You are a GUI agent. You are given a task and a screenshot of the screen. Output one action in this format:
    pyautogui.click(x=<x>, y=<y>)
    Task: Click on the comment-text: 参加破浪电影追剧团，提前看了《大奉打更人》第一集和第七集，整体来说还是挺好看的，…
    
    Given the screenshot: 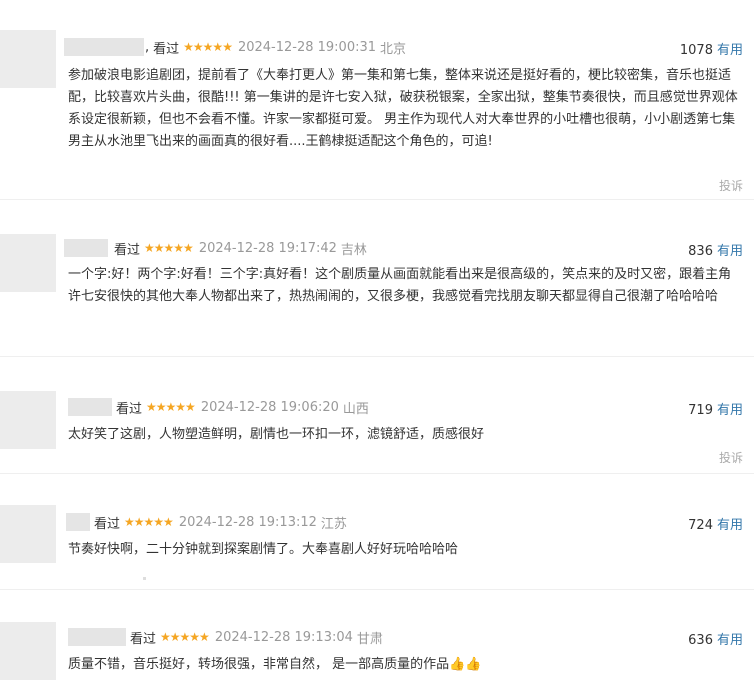 What is the action you would take?
    pyautogui.click(x=403, y=108)
    